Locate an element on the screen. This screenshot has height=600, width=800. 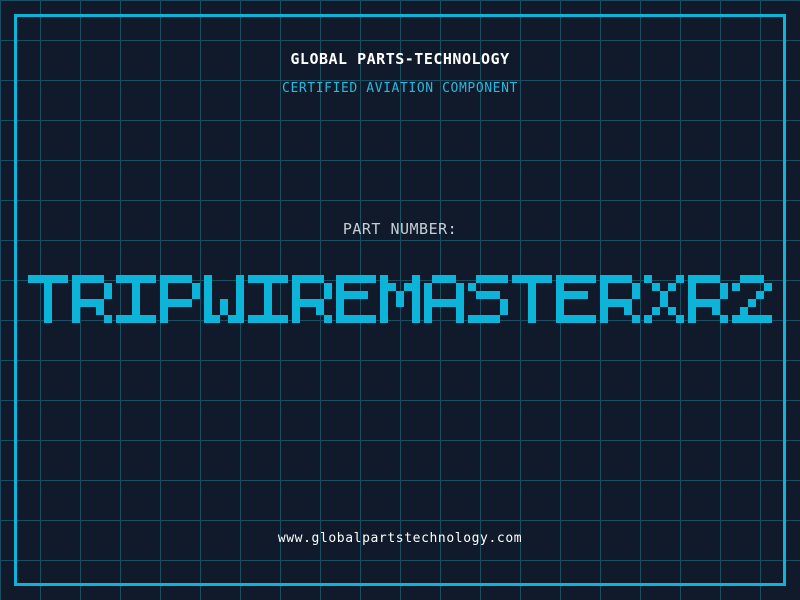
company-name: GLOBAL PARTS-TECHNOLOGY is located at coordinates (400, 59).